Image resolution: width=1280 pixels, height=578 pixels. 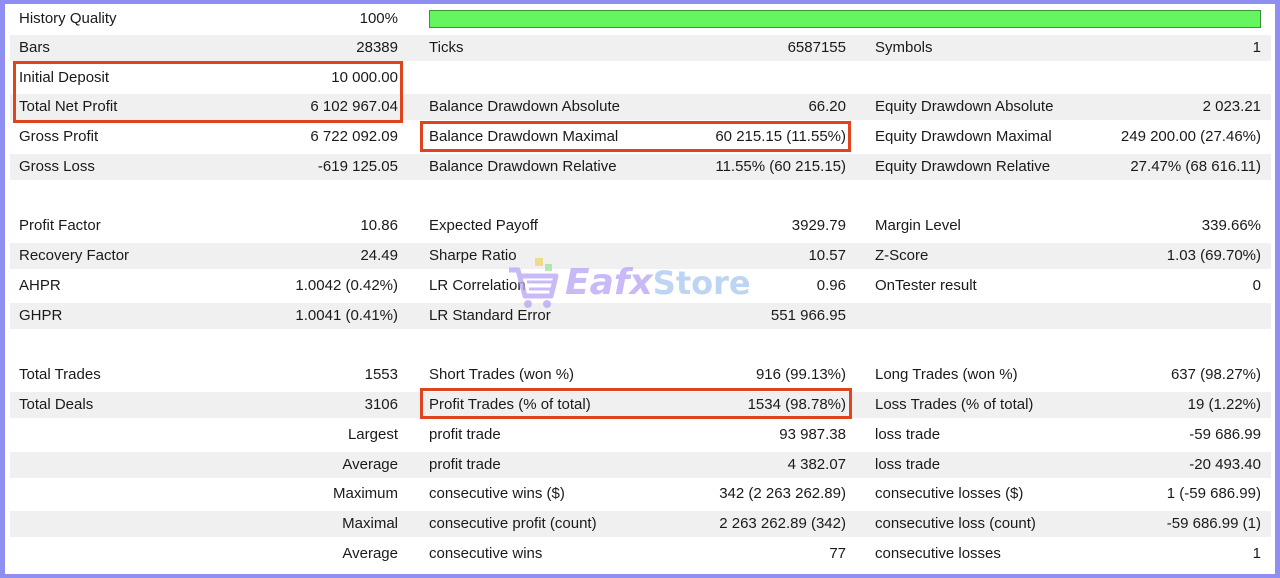 I want to click on metric-value: 637 (98.27%), so click(x=1215, y=374).